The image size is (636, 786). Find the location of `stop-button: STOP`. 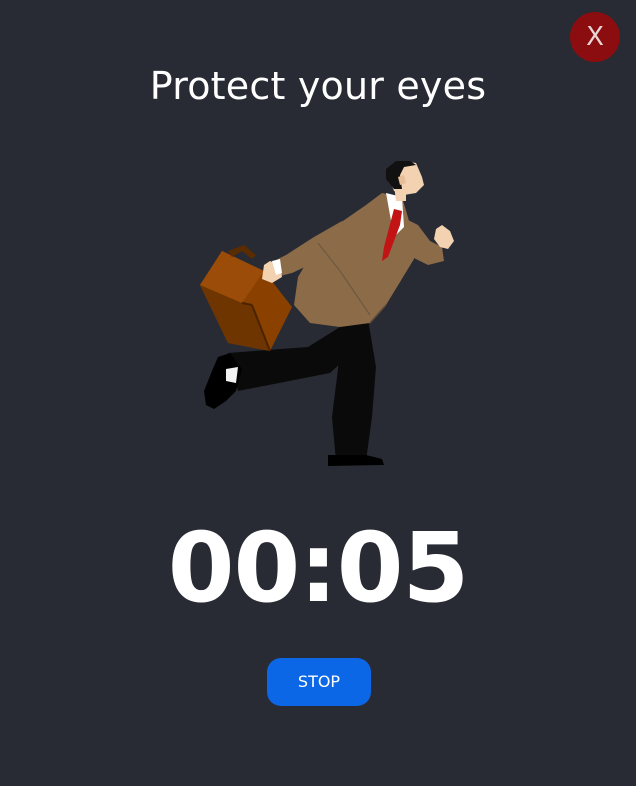

stop-button: STOP is located at coordinates (319, 682).